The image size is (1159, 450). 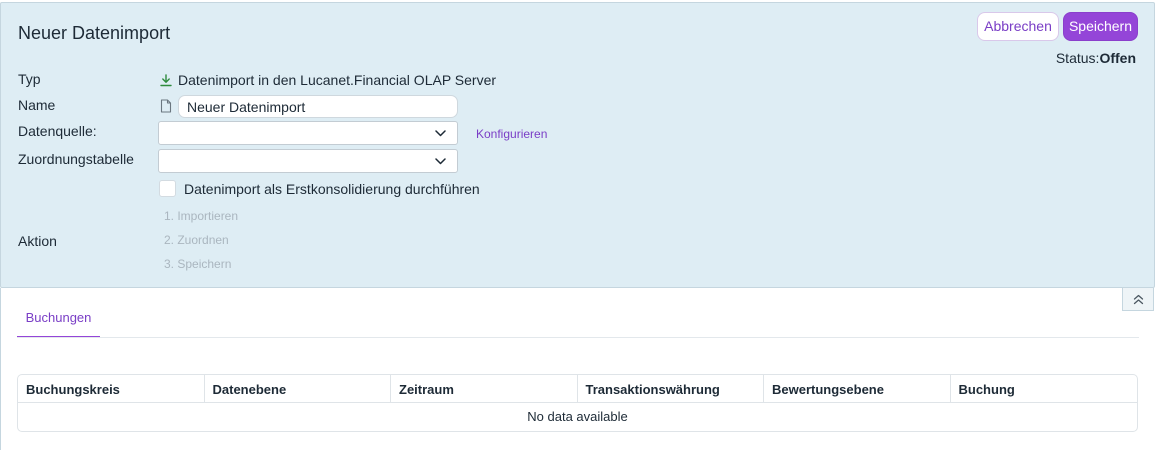 What do you see at coordinates (167, 188) in the screenshot?
I see `erstkonsolidierung-checkbox` at bounding box center [167, 188].